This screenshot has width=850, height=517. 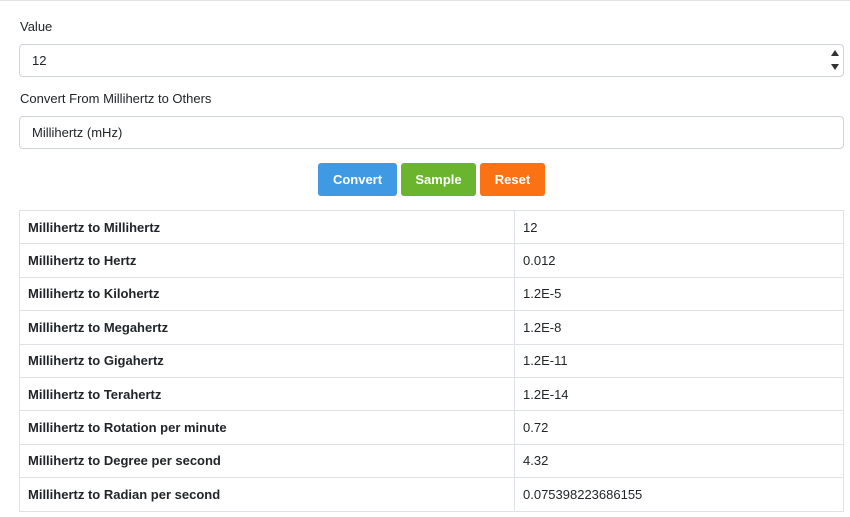 I want to click on table-row: Millihertz to Megahertz 1.2E-8, so click(x=431, y=327).